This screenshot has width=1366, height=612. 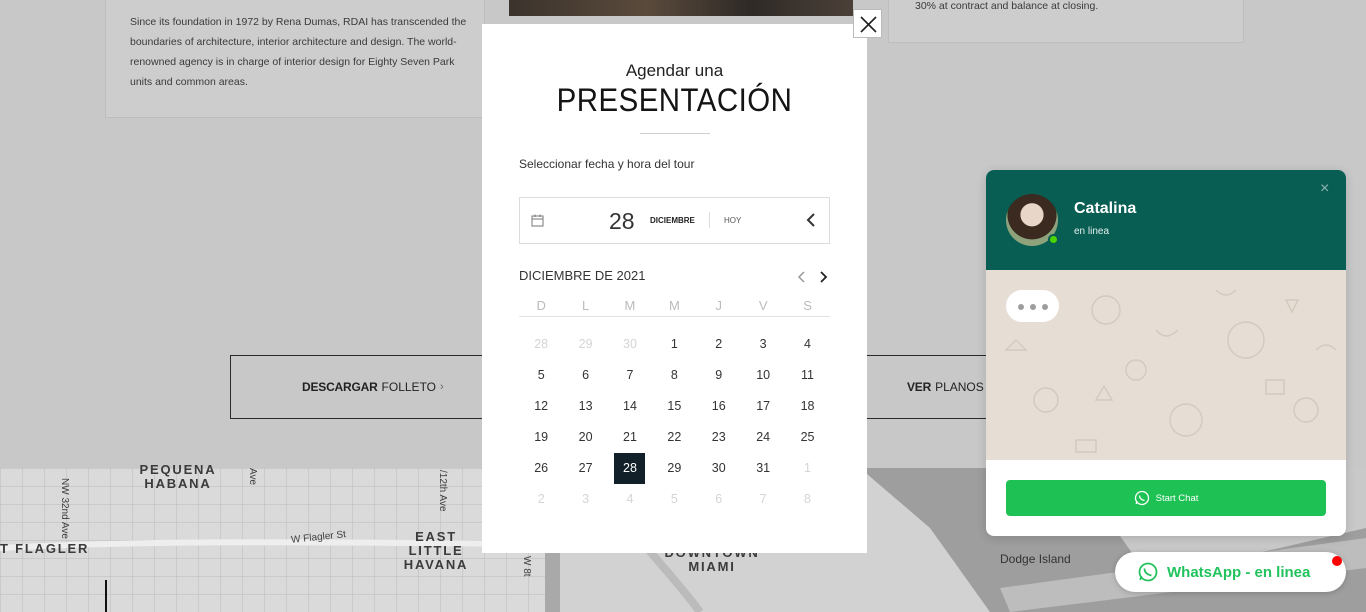 I want to click on day-number: 3, so click(x=586, y=499).